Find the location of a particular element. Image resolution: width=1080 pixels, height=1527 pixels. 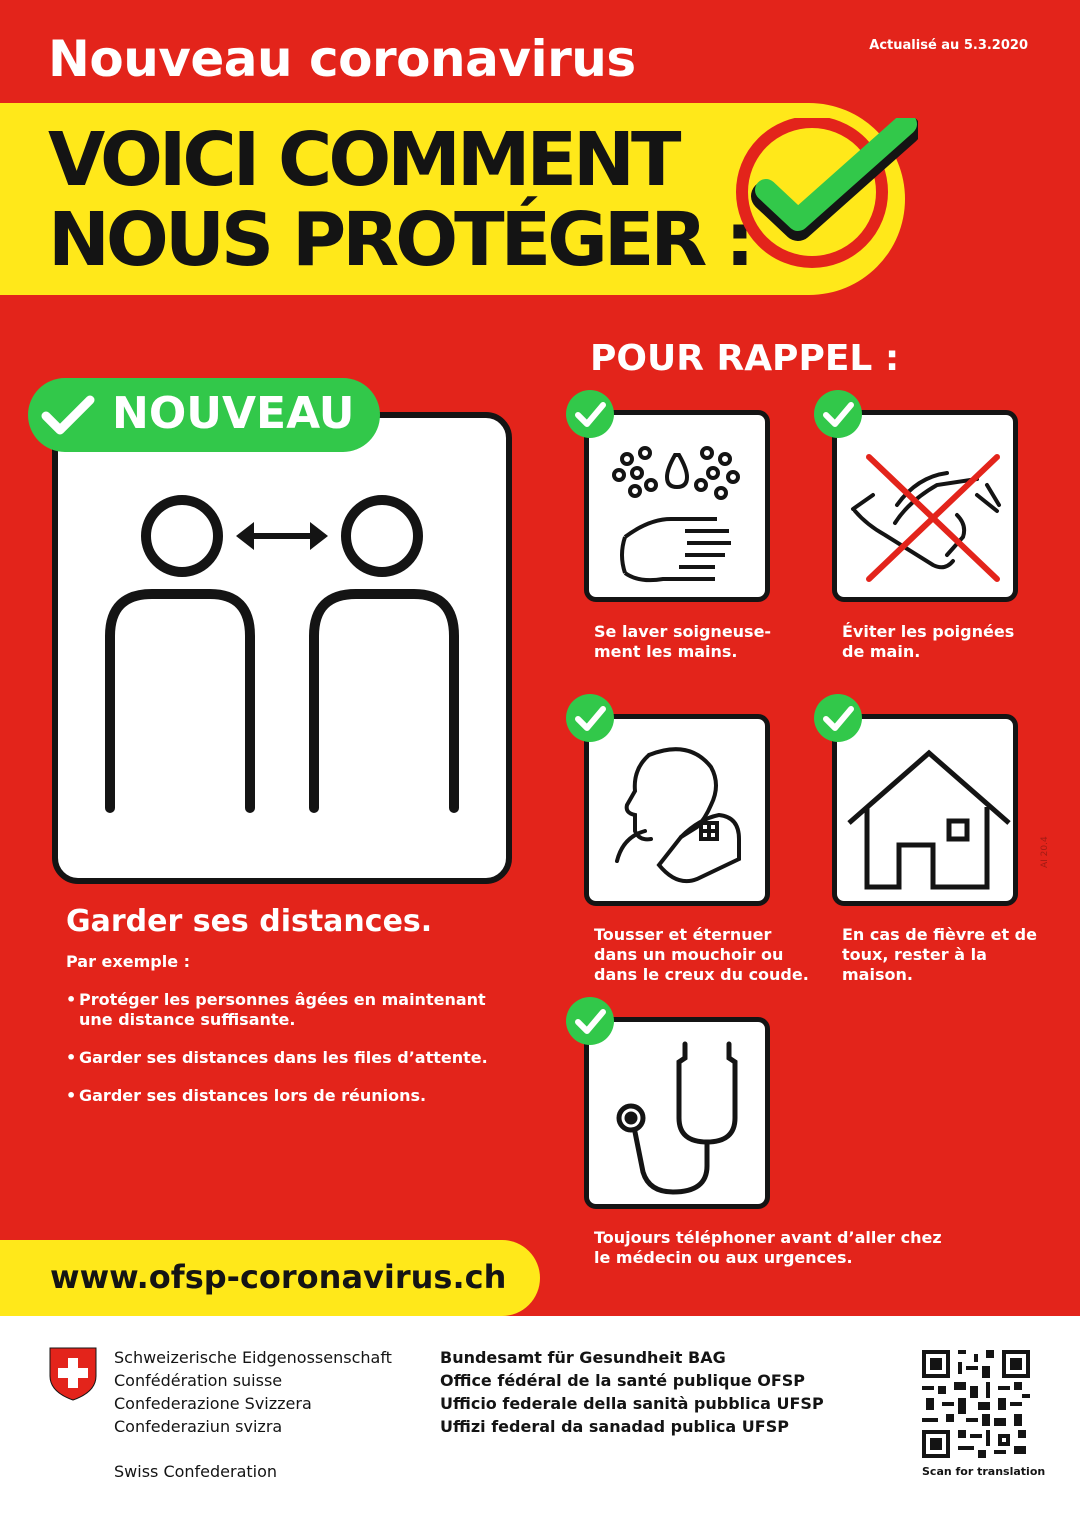

confederation-line: Confederaziun svizra is located at coordinates (198, 1426).